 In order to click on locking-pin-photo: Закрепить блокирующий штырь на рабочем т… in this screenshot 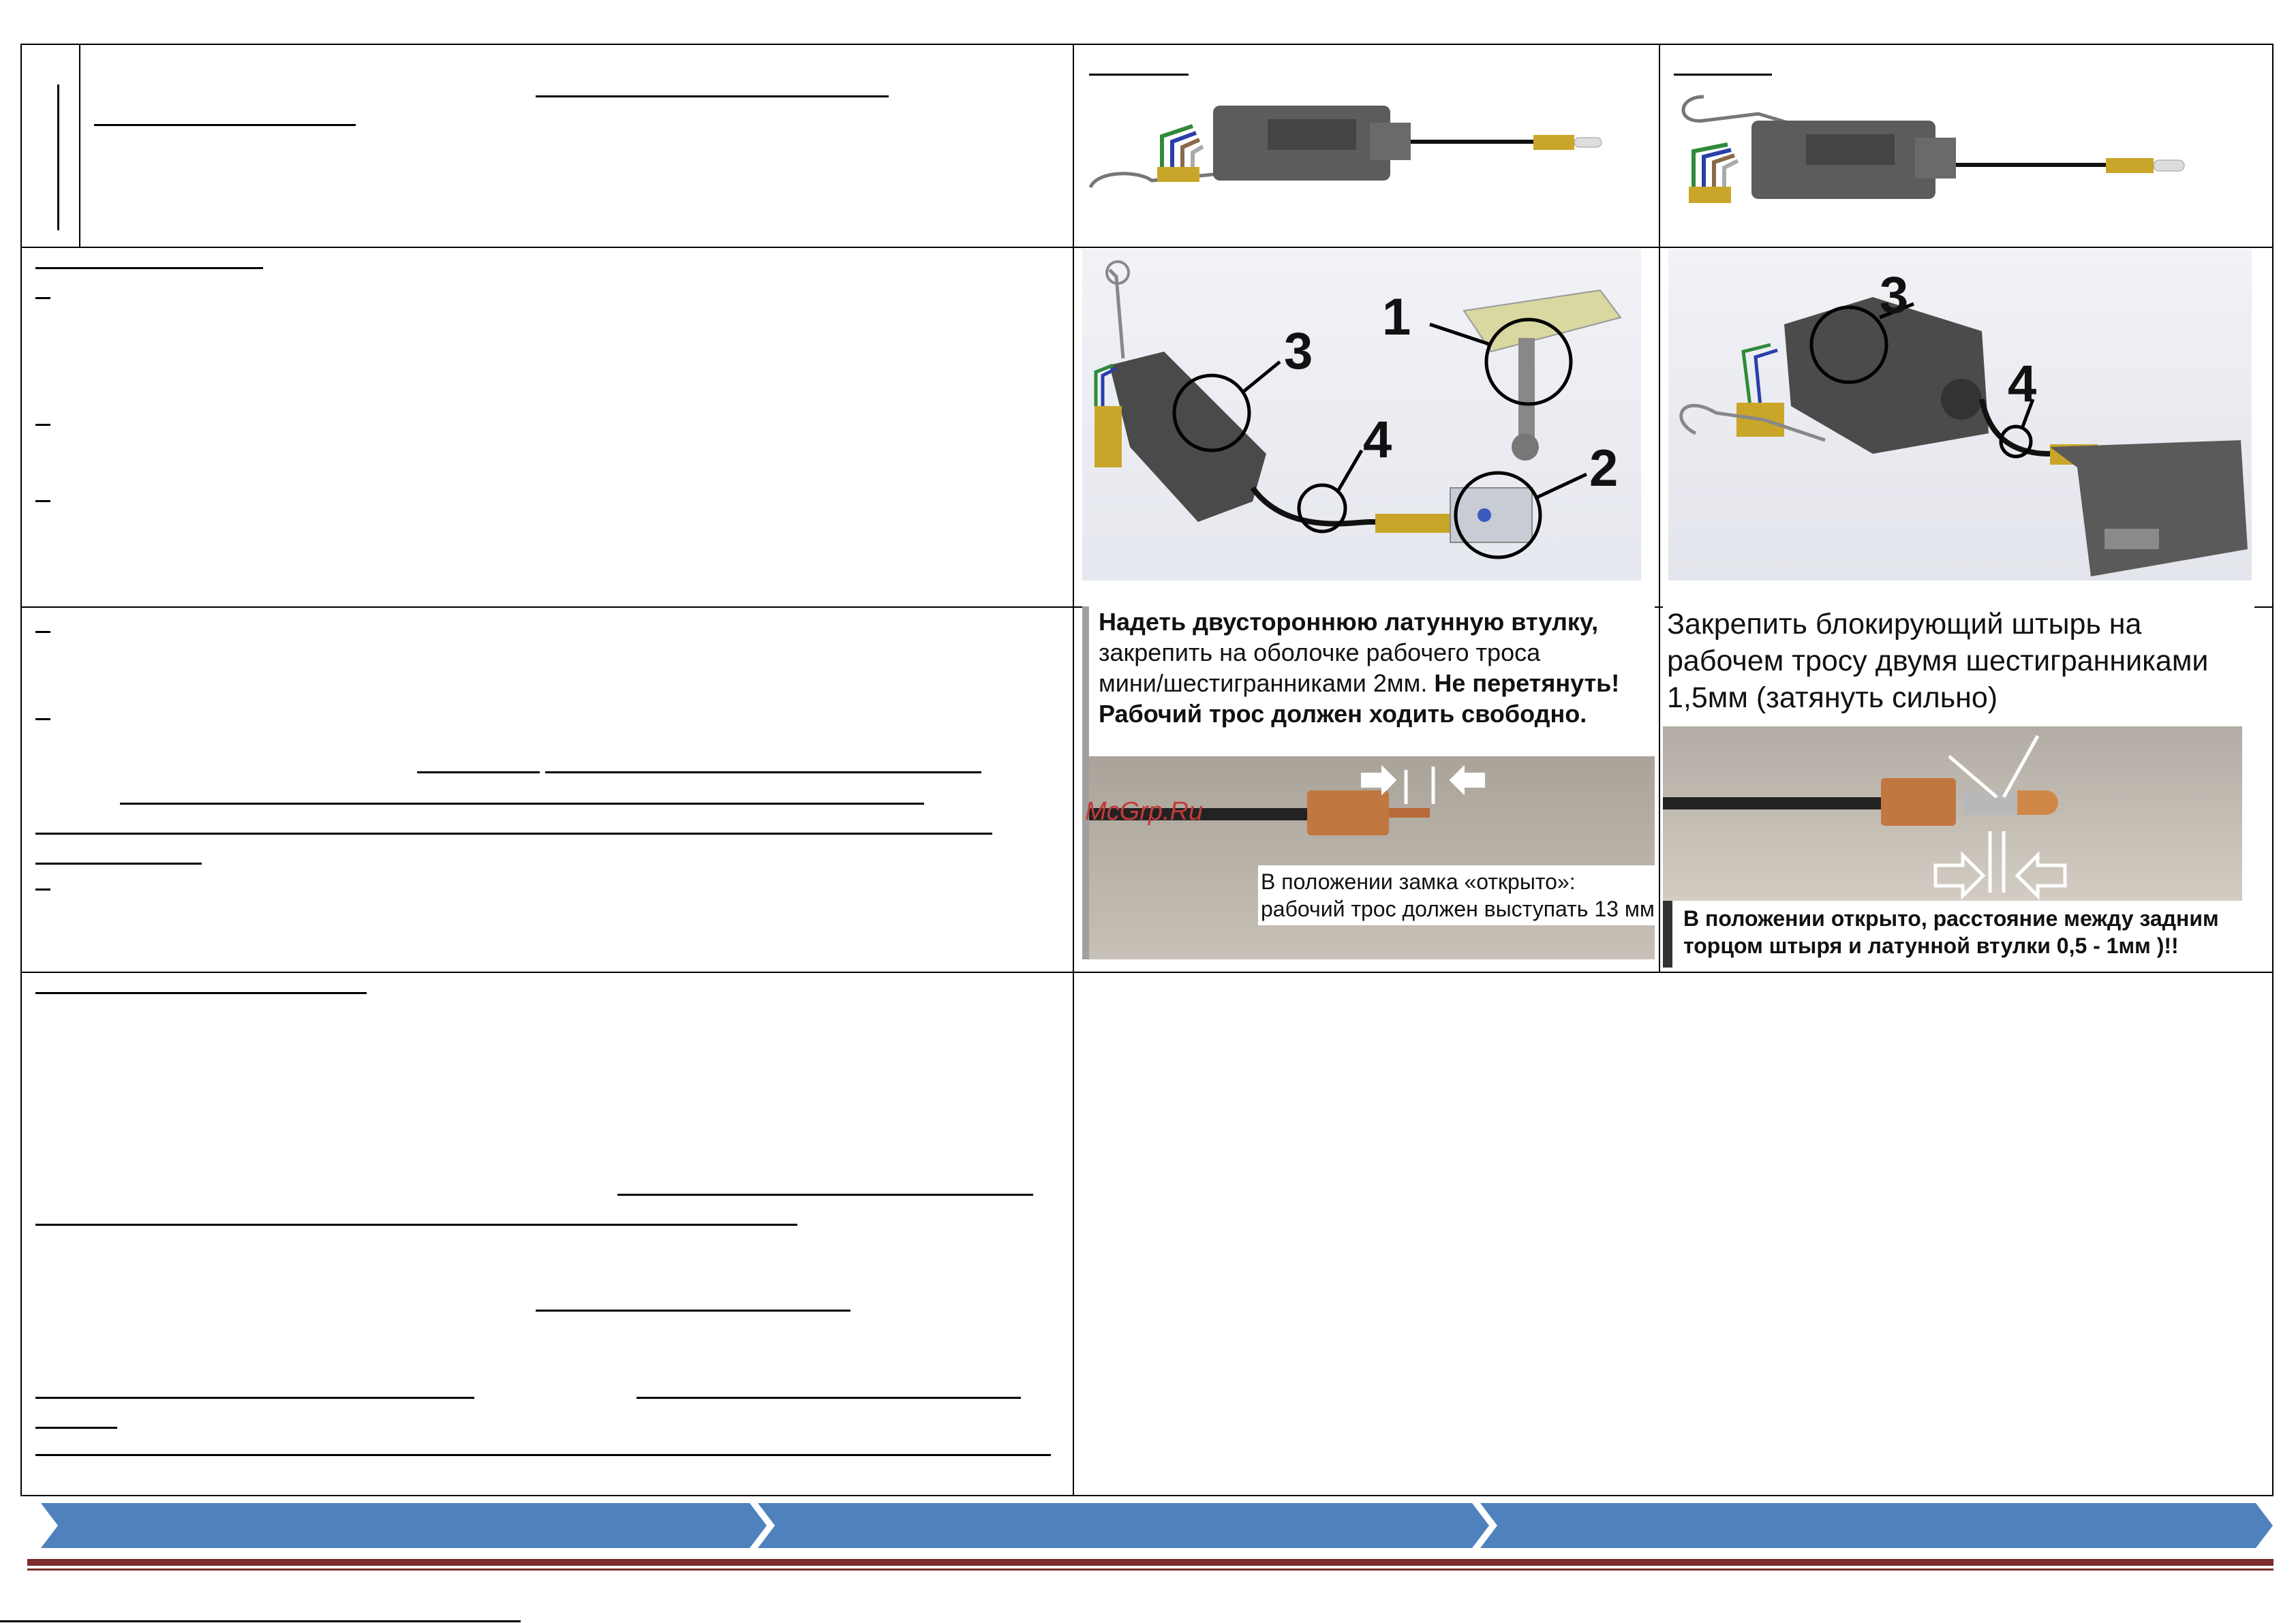, I will do `click(1959, 787)`.